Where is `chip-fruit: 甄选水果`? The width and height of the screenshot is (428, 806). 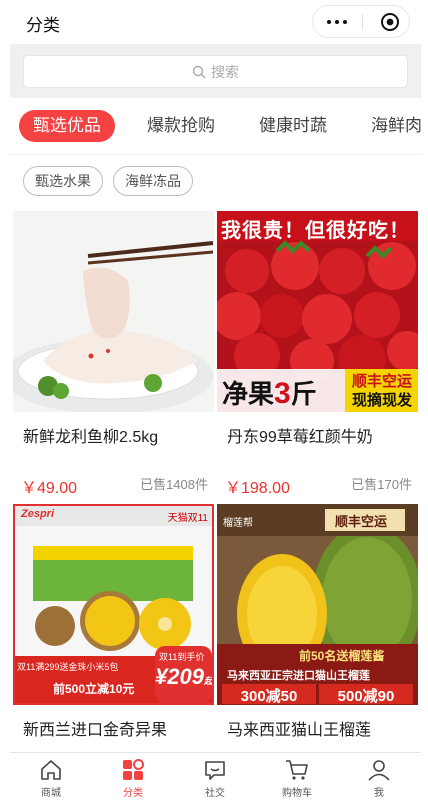 chip-fruit: 甄选水果 is located at coordinates (63, 181).